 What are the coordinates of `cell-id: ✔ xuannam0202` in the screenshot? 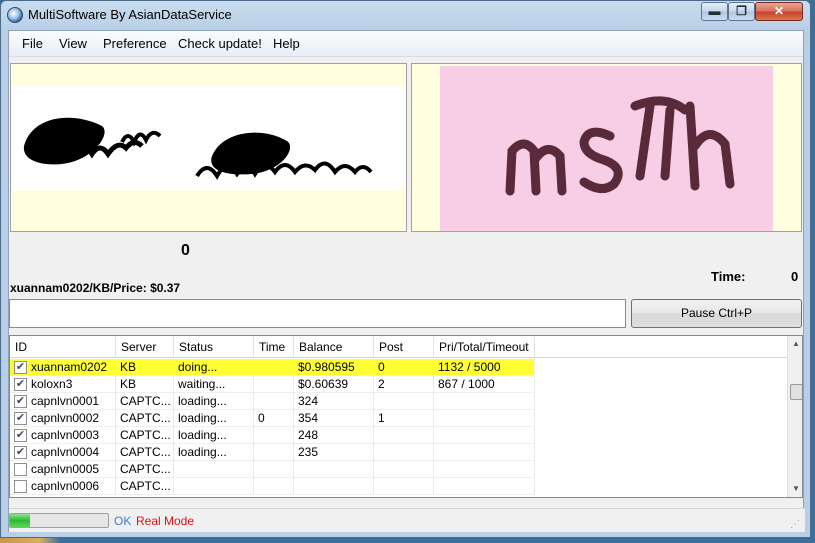 It's located at (63, 367).